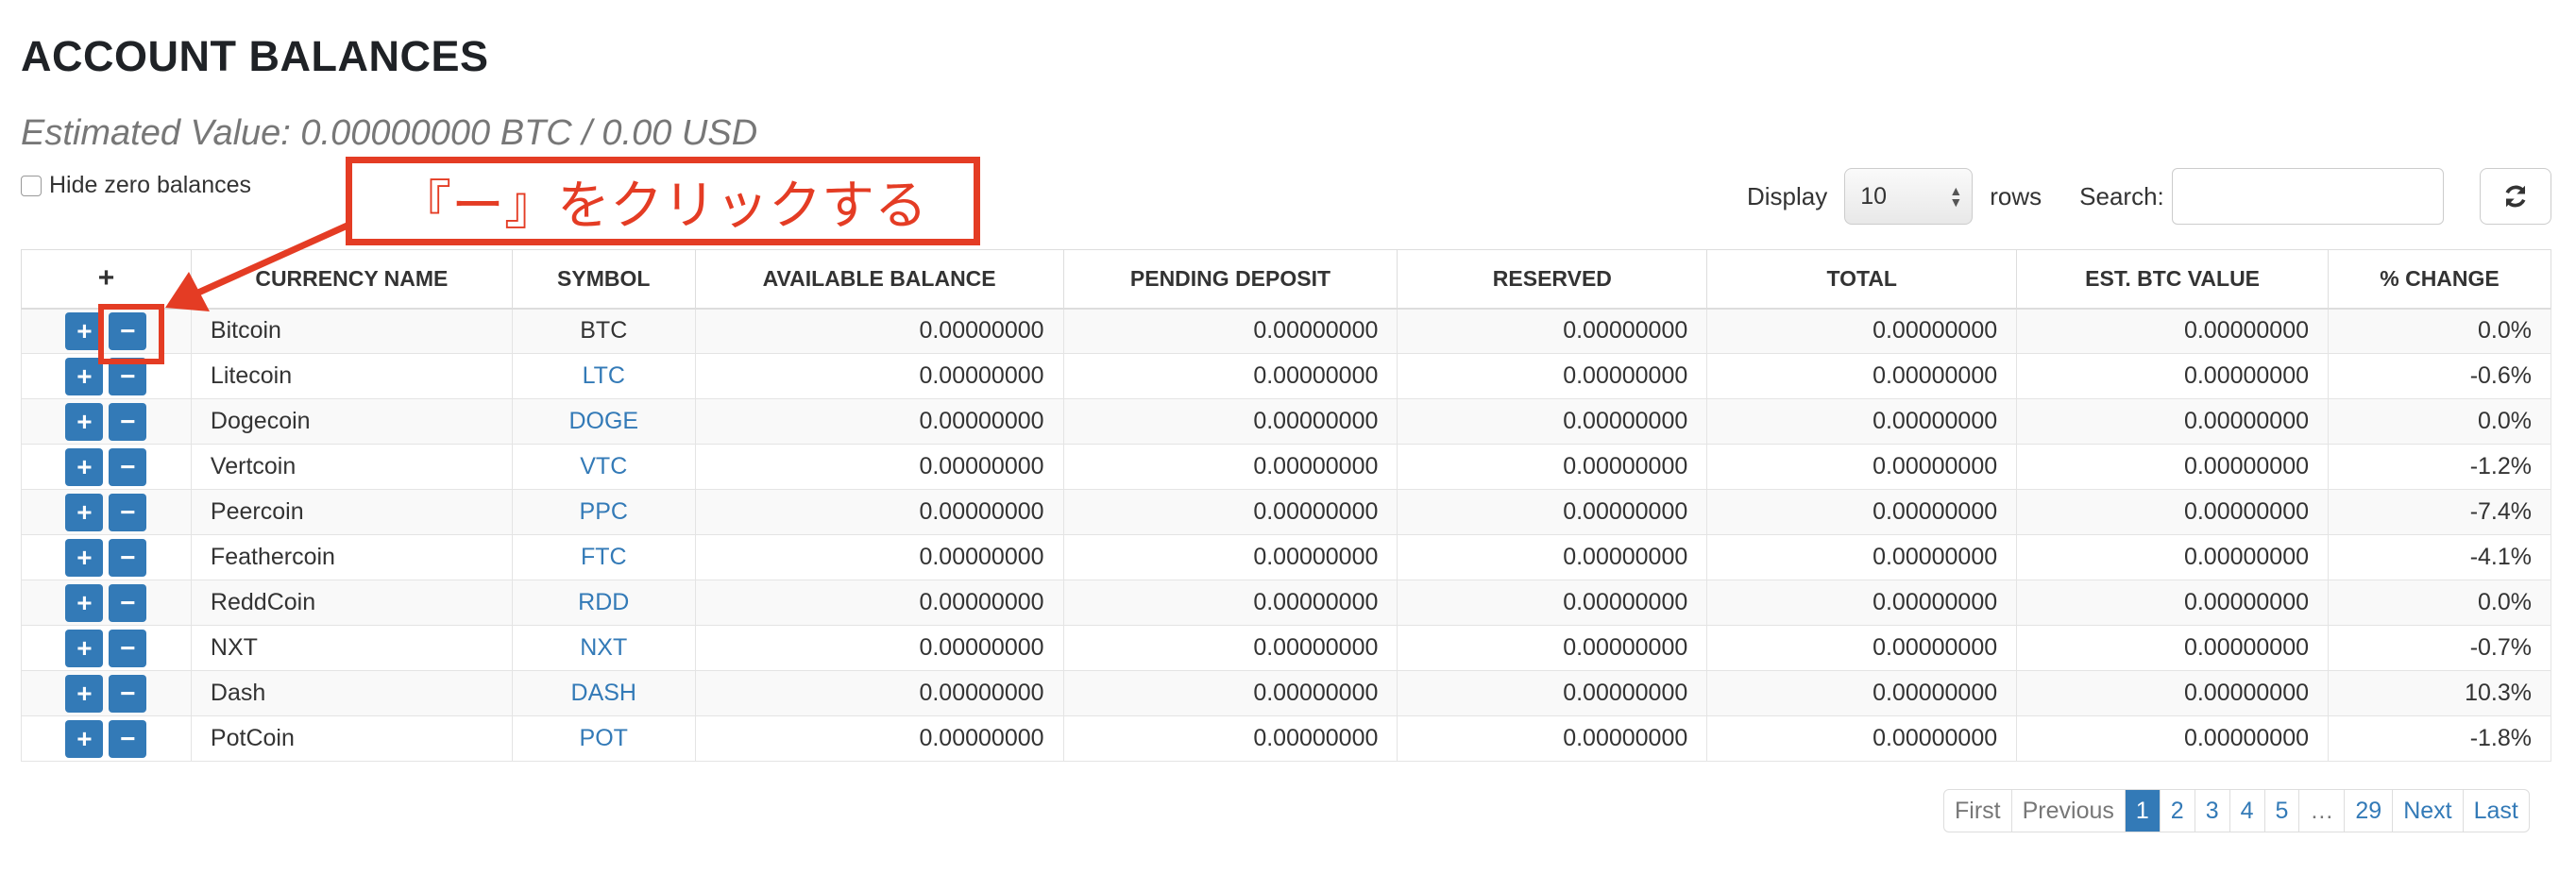 This screenshot has height=874, width=2576. What do you see at coordinates (2177, 811) in the screenshot?
I see `page-2: 2` at bounding box center [2177, 811].